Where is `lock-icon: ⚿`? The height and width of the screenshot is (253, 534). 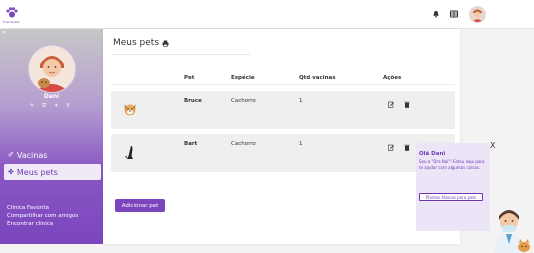 lock-icon: ⚿ is located at coordinates (44, 106).